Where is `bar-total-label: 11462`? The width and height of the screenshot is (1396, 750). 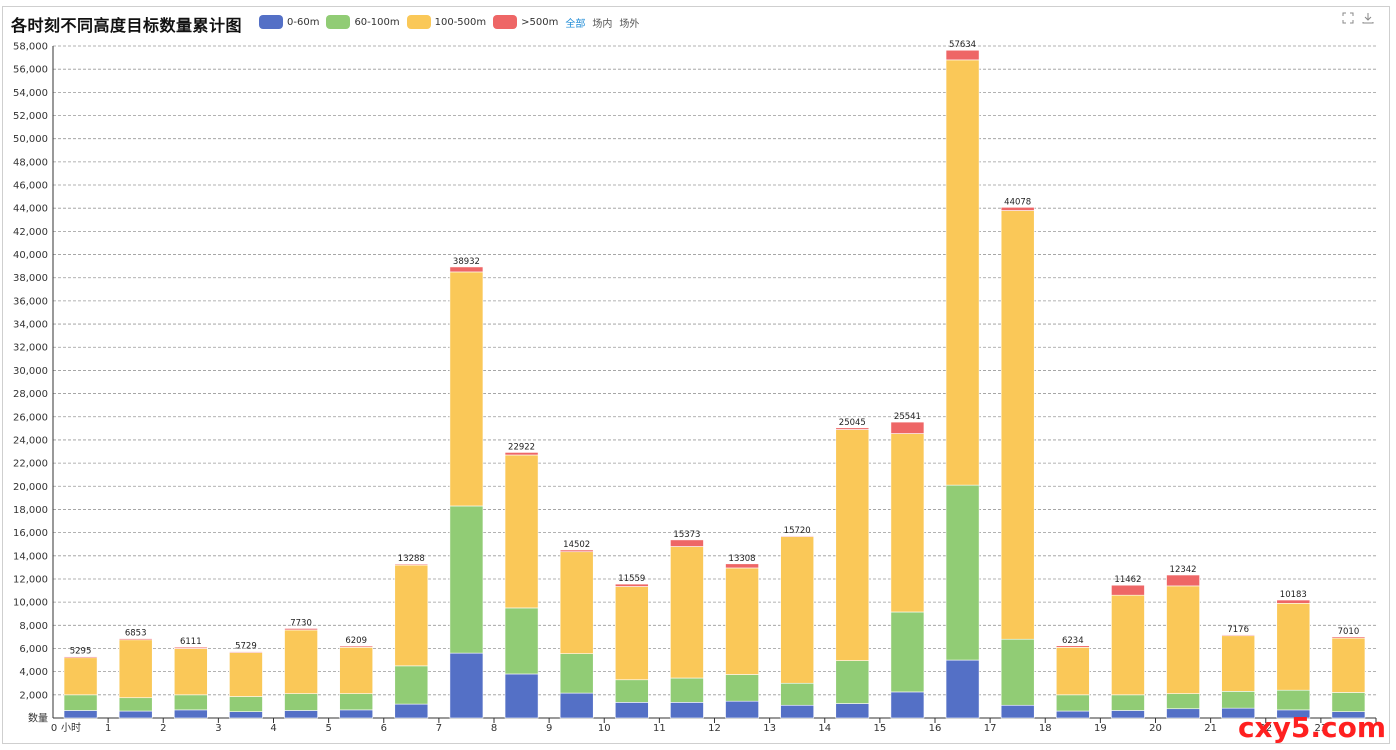
bar-total-label: 11462 is located at coordinates (1127, 580).